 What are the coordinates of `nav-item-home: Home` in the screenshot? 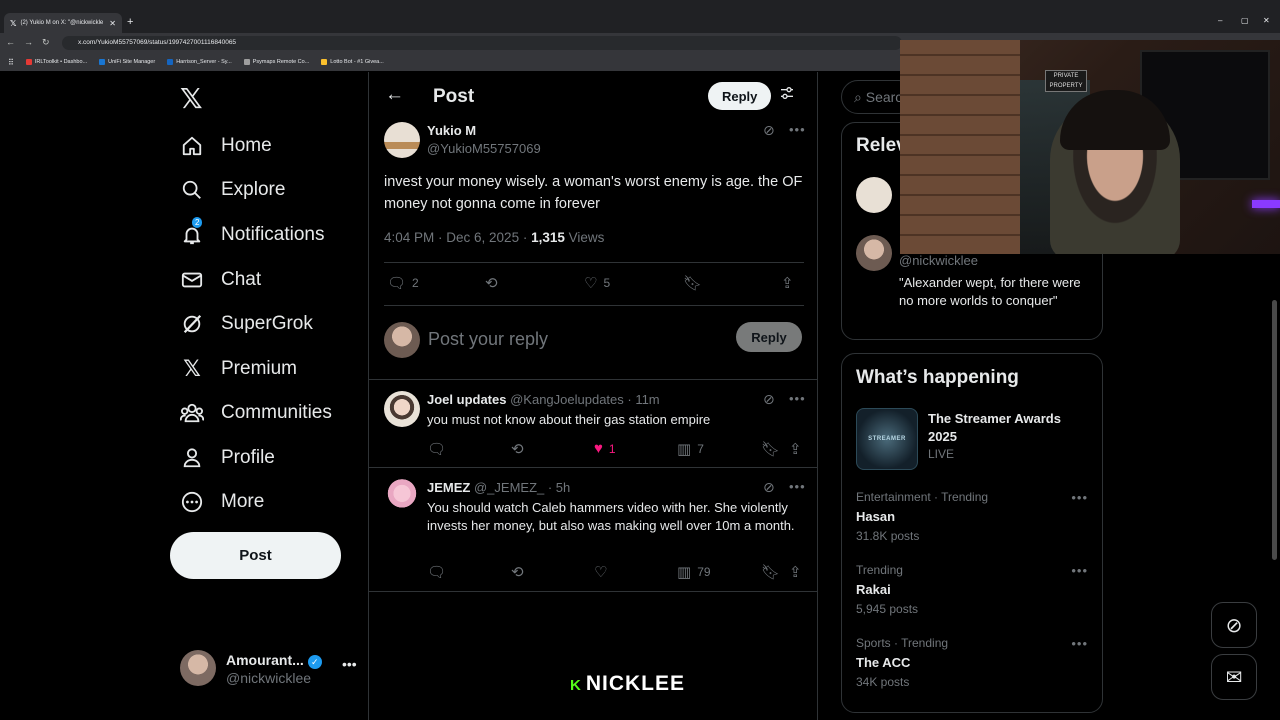 It's located at (226, 146).